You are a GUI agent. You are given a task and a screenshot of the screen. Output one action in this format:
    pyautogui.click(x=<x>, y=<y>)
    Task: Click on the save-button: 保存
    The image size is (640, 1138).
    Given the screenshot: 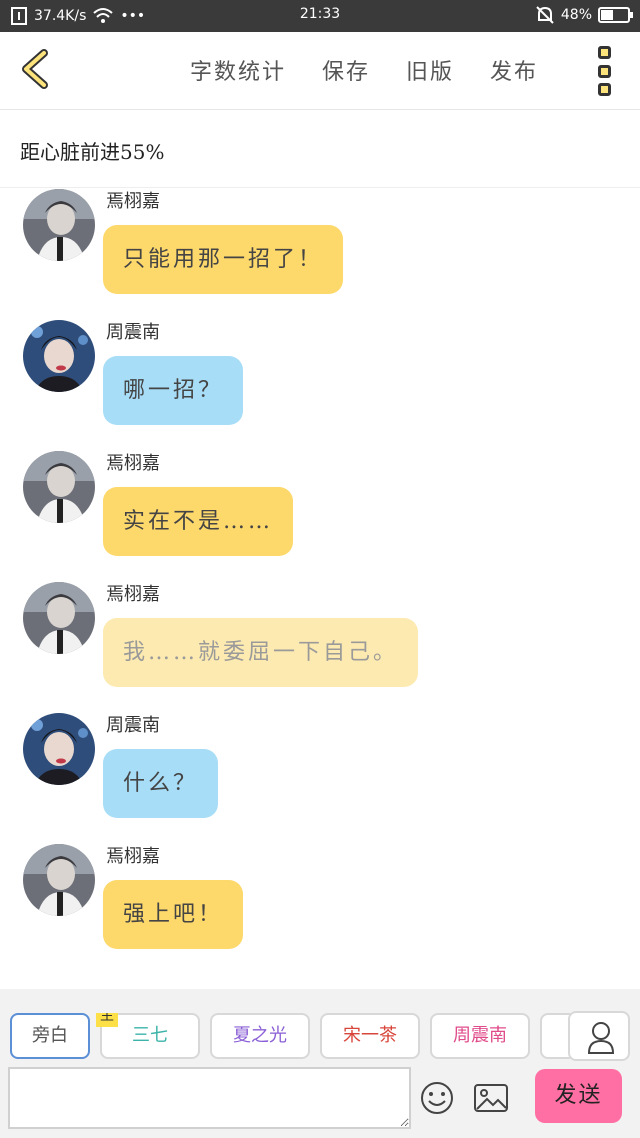 What is the action you would take?
    pyautogui.click(x=346, y=70)
    